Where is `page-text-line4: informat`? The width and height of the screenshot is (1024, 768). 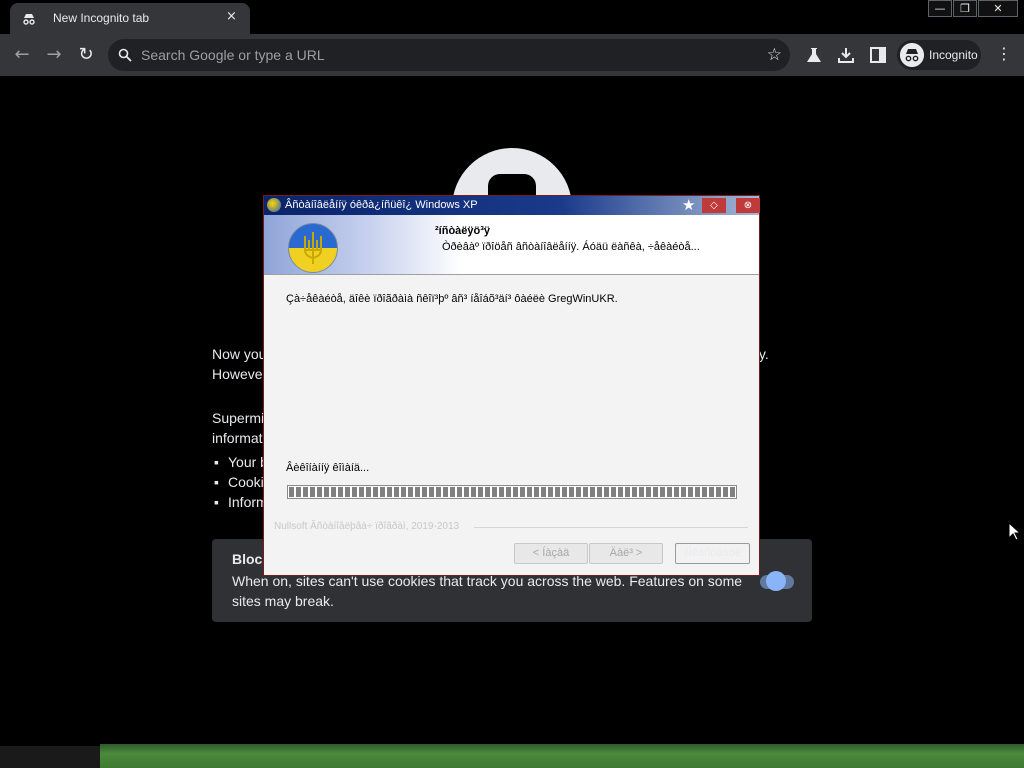 page-text-line4: informat is located at coordinates (237, 438).